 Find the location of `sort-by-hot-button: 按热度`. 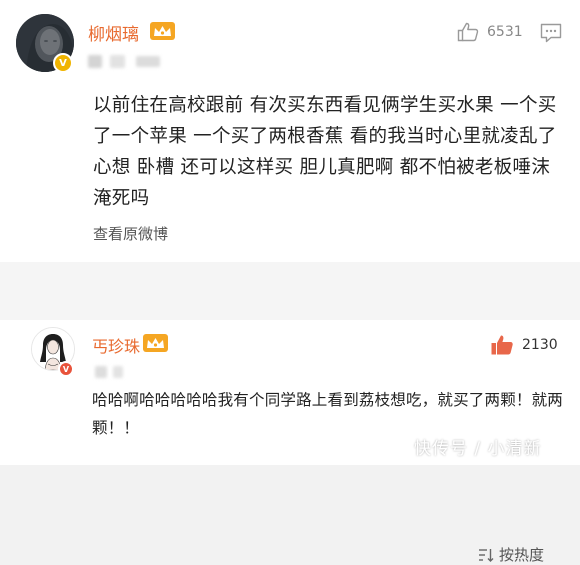

sort-by-hot-button: 按热度 is located at coordinates (511, 554).